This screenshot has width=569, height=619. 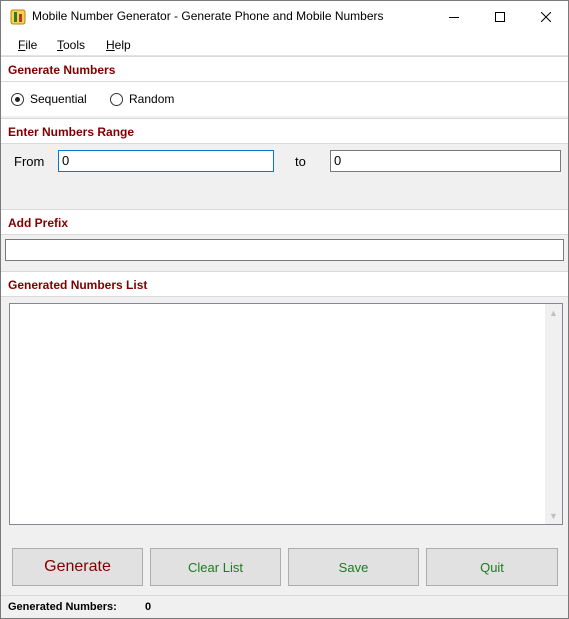 What do you see at coordinates (284, 222) in the screenshot?
I see `prefix-header: Add Prefix` at bounding box center [284, 222].